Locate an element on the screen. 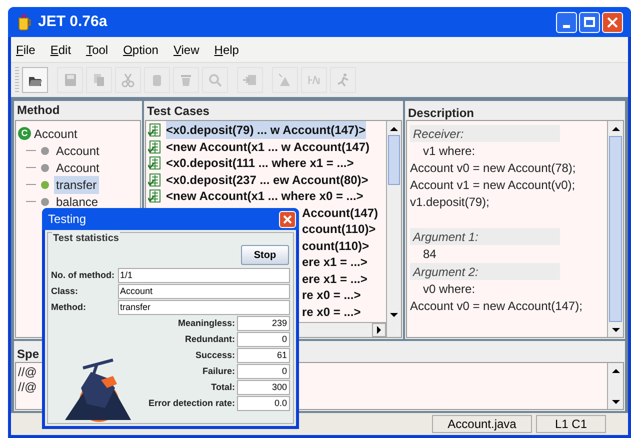 The height and width of the screenshot is (438, 631). list-item: <new Account(x1 ... where x0 = ...> is located at coordinates (265, 196).